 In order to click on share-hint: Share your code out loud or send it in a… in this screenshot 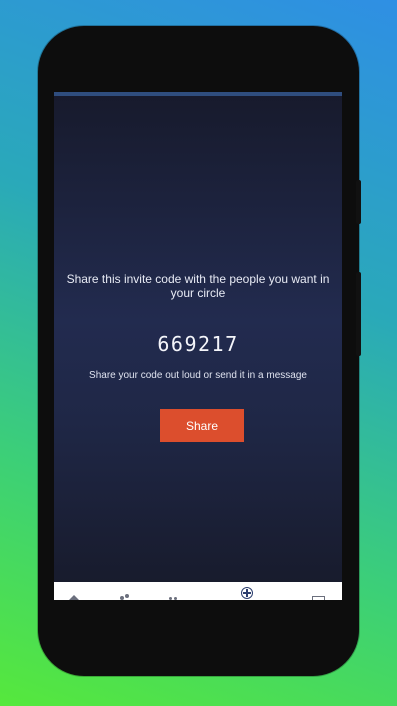, I will do `click(198, 375)`.